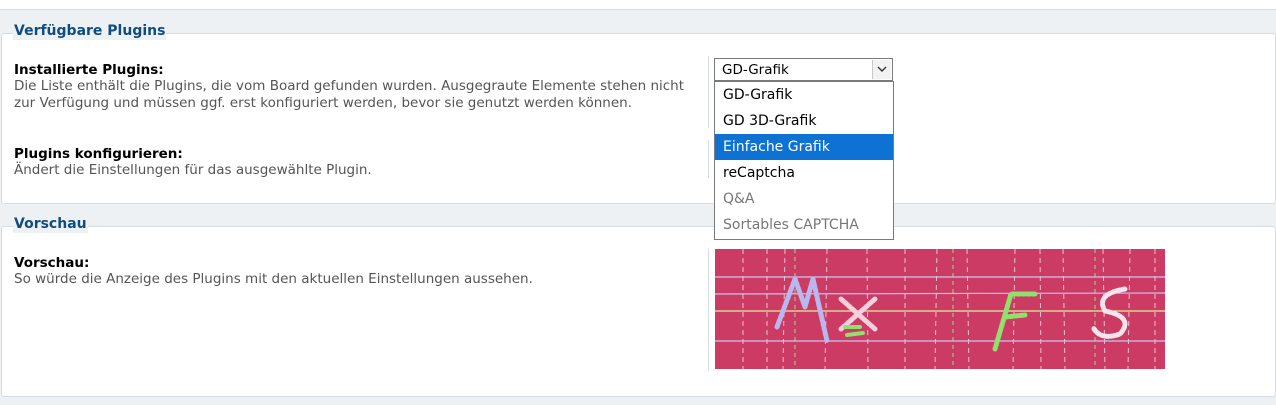 This screenshot has width=1276, height=405. What do you see at coordinates (791, 225) in the screenshot?
I see `dropdown-option-sortables-captcha: Sortables CAPTCHA` at bounding box center [791, 225].